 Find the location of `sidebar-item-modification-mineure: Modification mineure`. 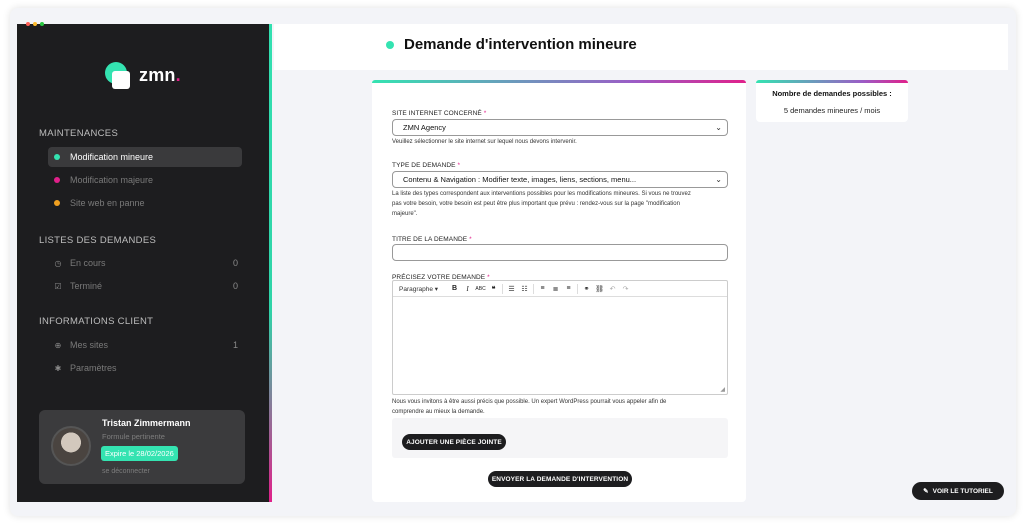

sidebar-item-modification-mineure: Modification mineure is located at coordinates (145, 157).